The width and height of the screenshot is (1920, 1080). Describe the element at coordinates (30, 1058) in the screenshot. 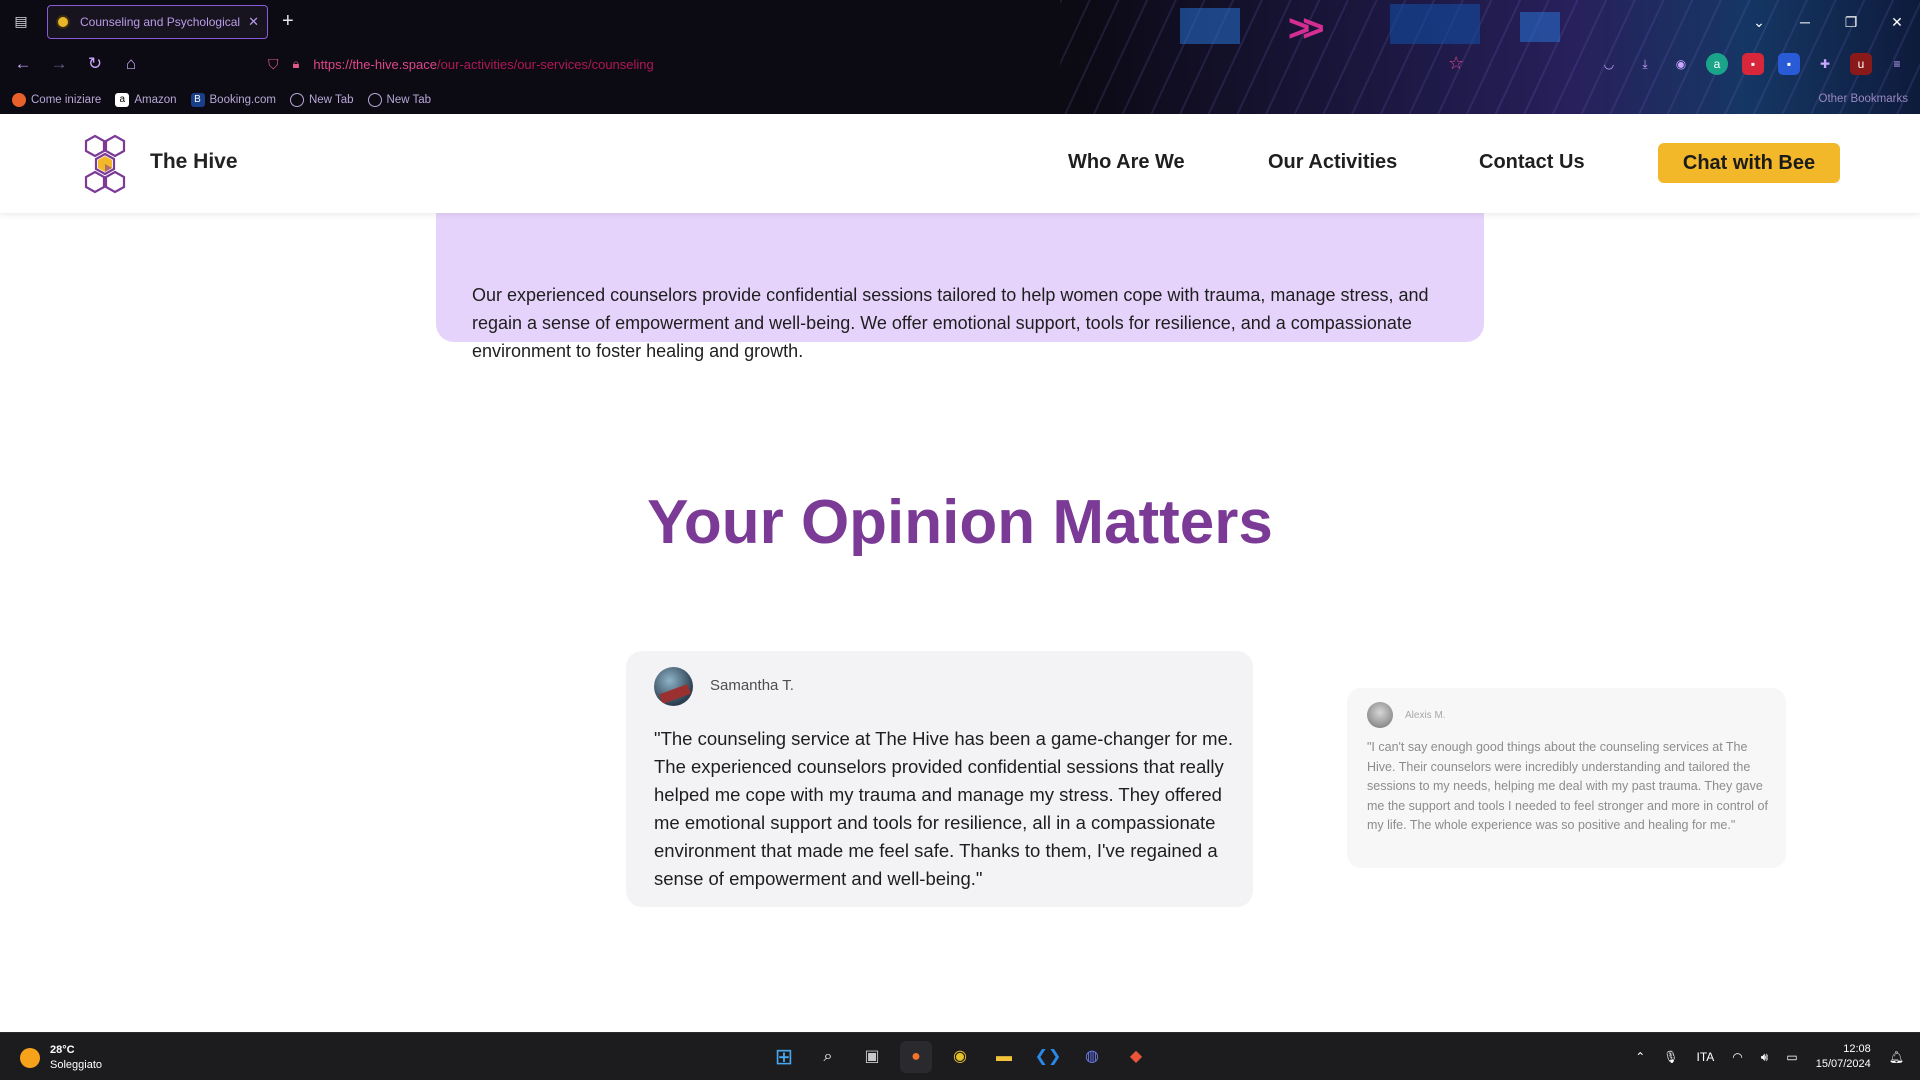

I see `sun-icon` at that location.